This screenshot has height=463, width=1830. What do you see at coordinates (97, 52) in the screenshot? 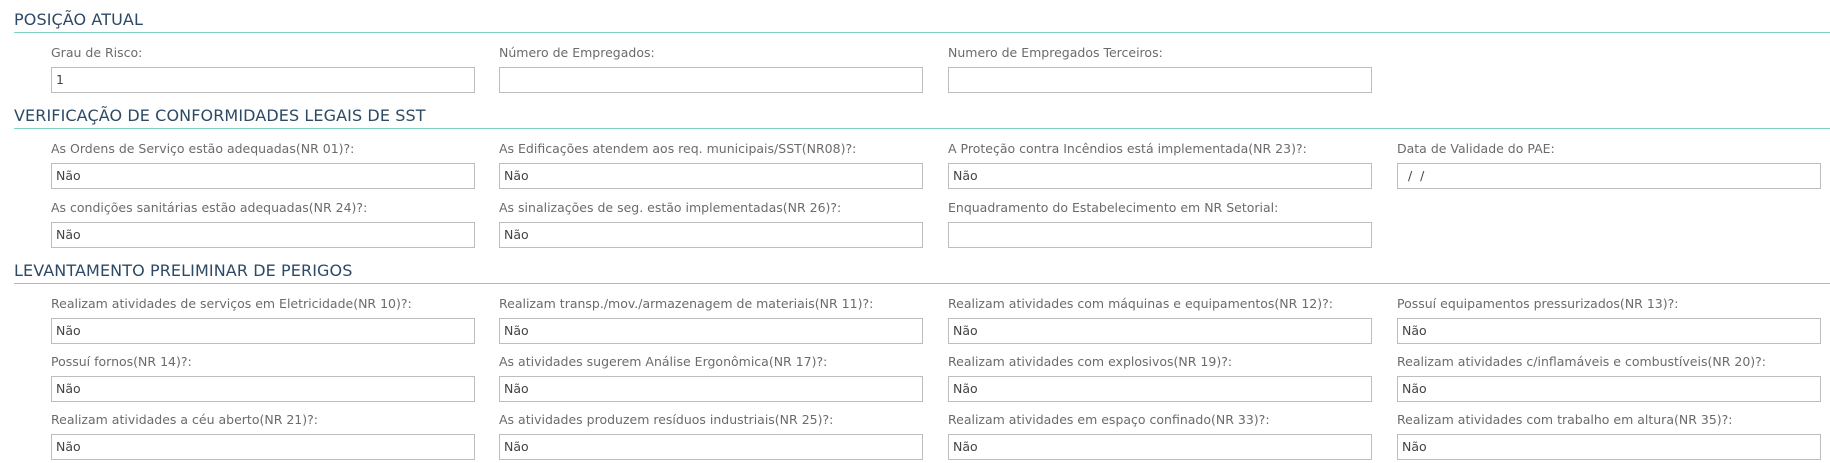
I see `field-label: Grau de Risco:` at bounding box center [97, 52].